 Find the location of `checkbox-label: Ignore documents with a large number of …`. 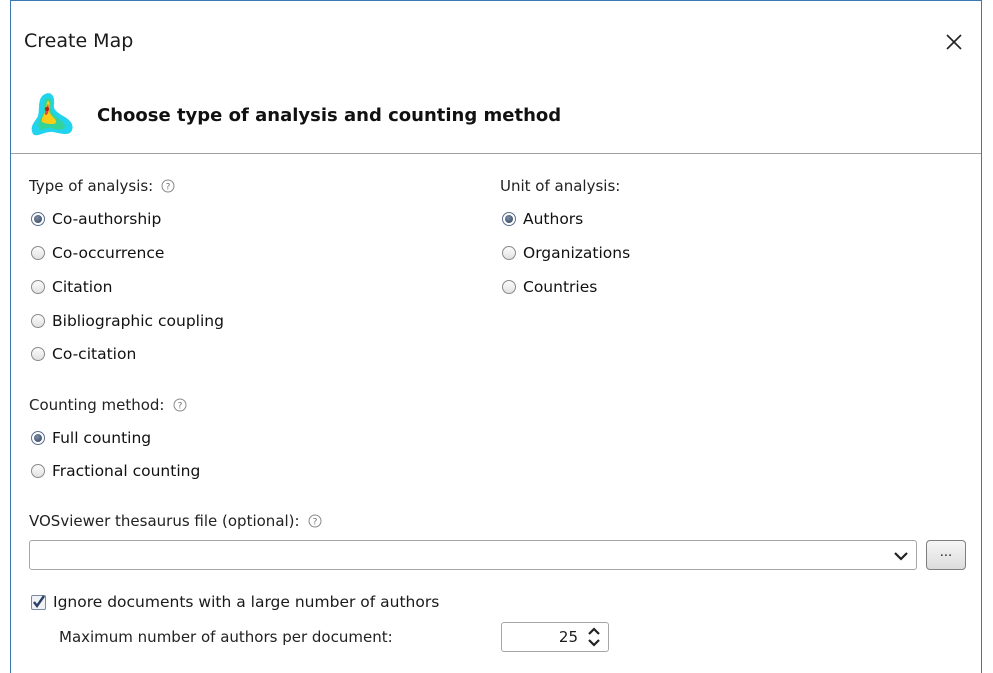

checkbox-label: Ignore documents with a large number of … is located at coordinates (246, 602).